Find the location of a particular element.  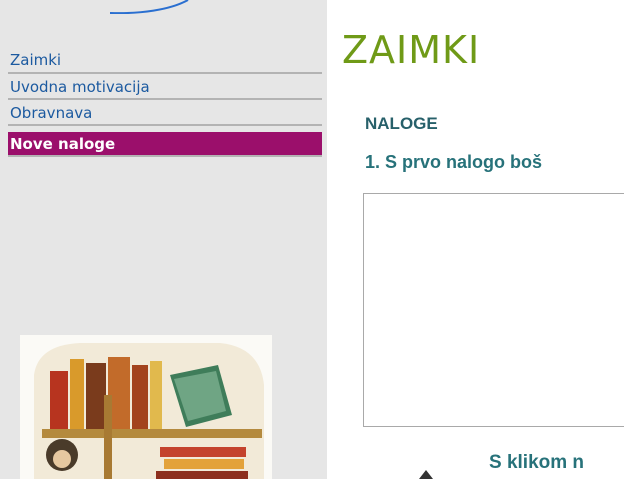

sidebar-item-obravnava: Obravnava is located at coordinates (165, 113).